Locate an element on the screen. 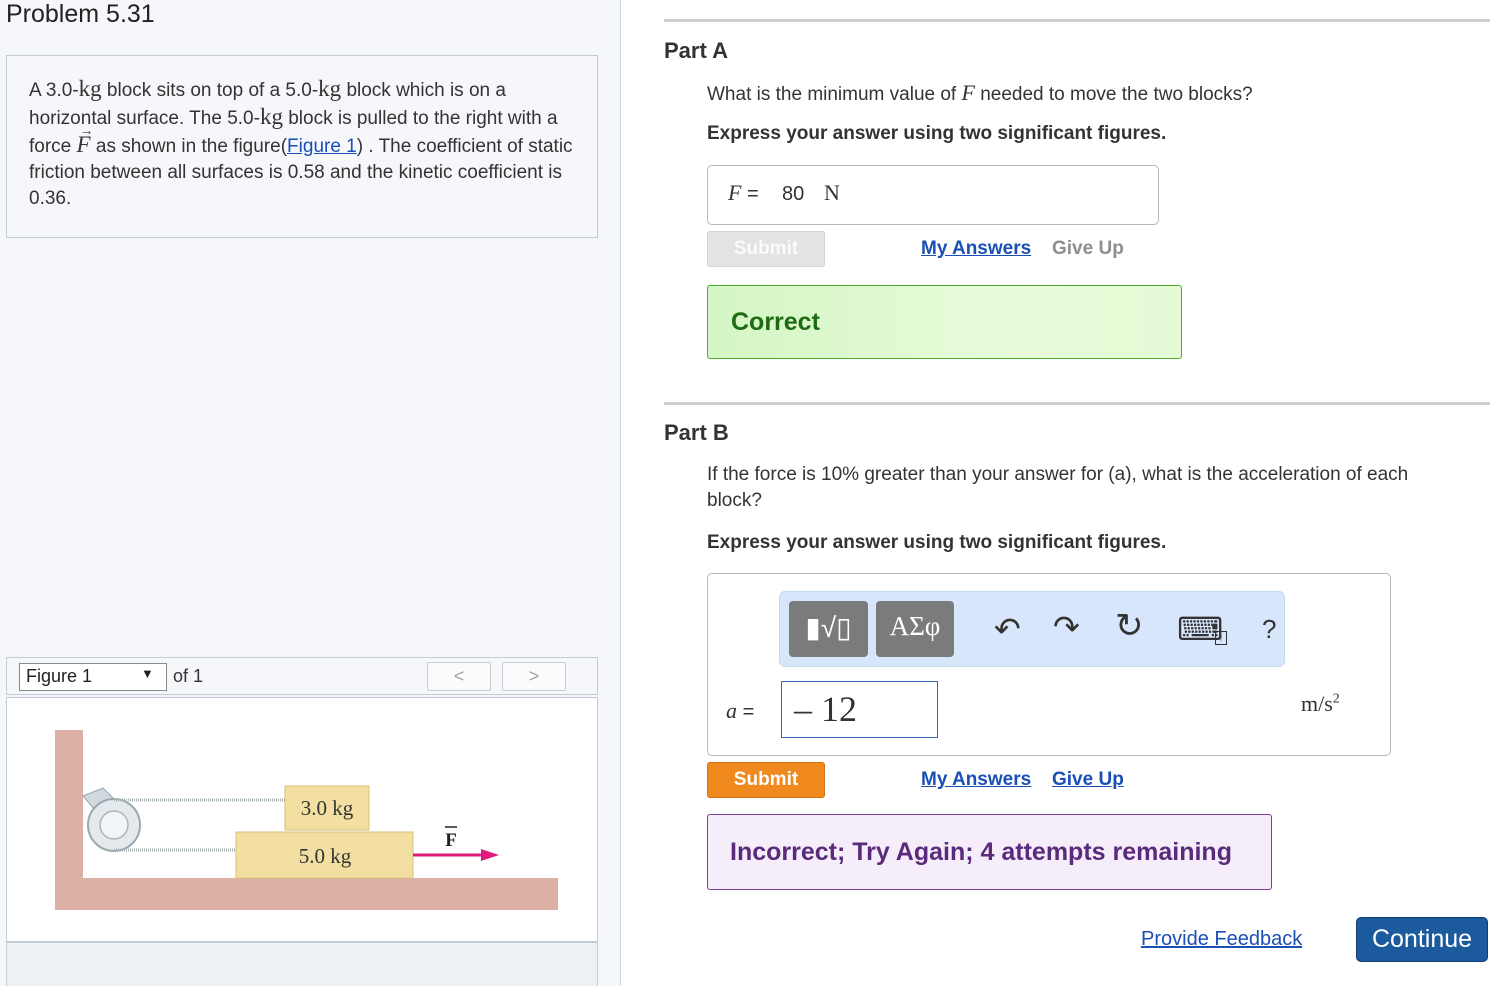  provide-feedback-link: Provide Feedback is located at coordinates (1221, 939).